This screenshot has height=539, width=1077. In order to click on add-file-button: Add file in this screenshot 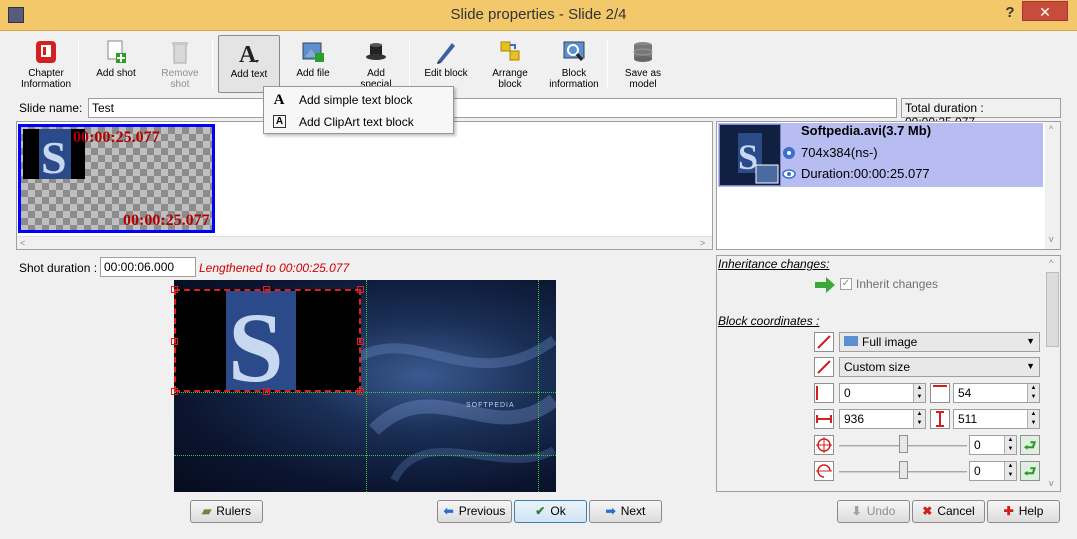, I will do `click(313, 64)`.